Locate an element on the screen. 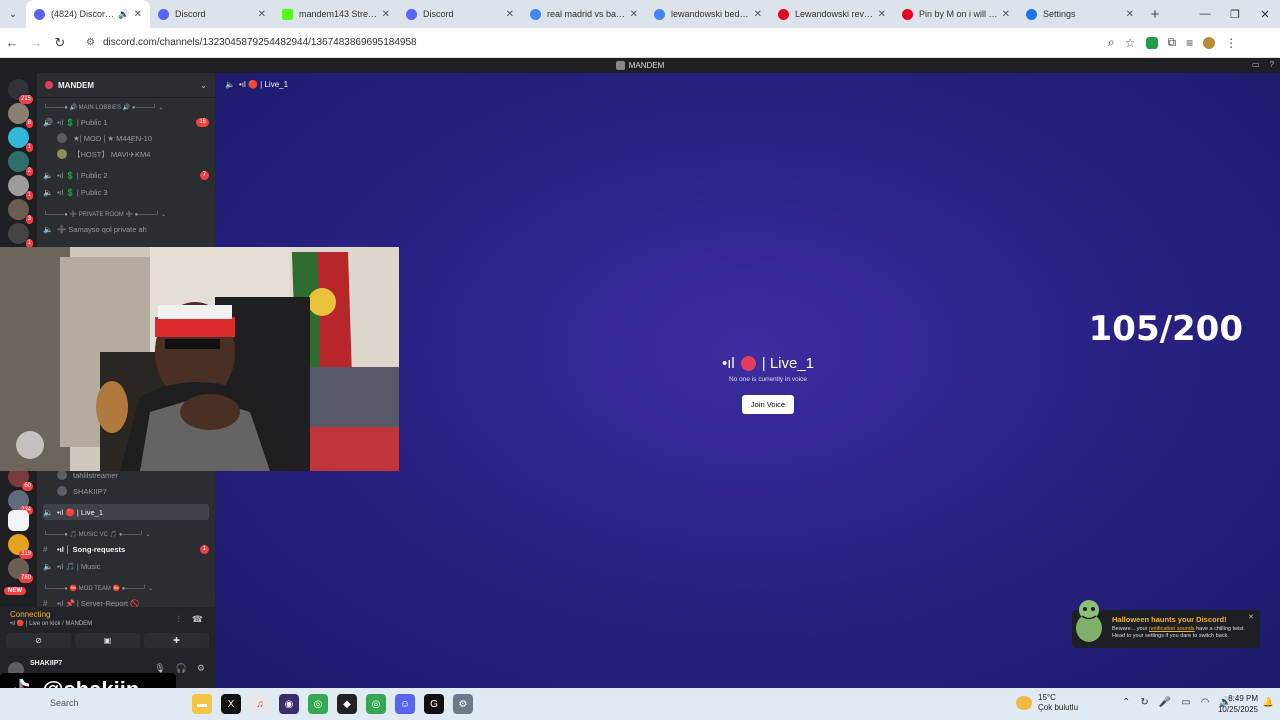  zoom-icon: ⌕ is located at coordinates (1111, 42).